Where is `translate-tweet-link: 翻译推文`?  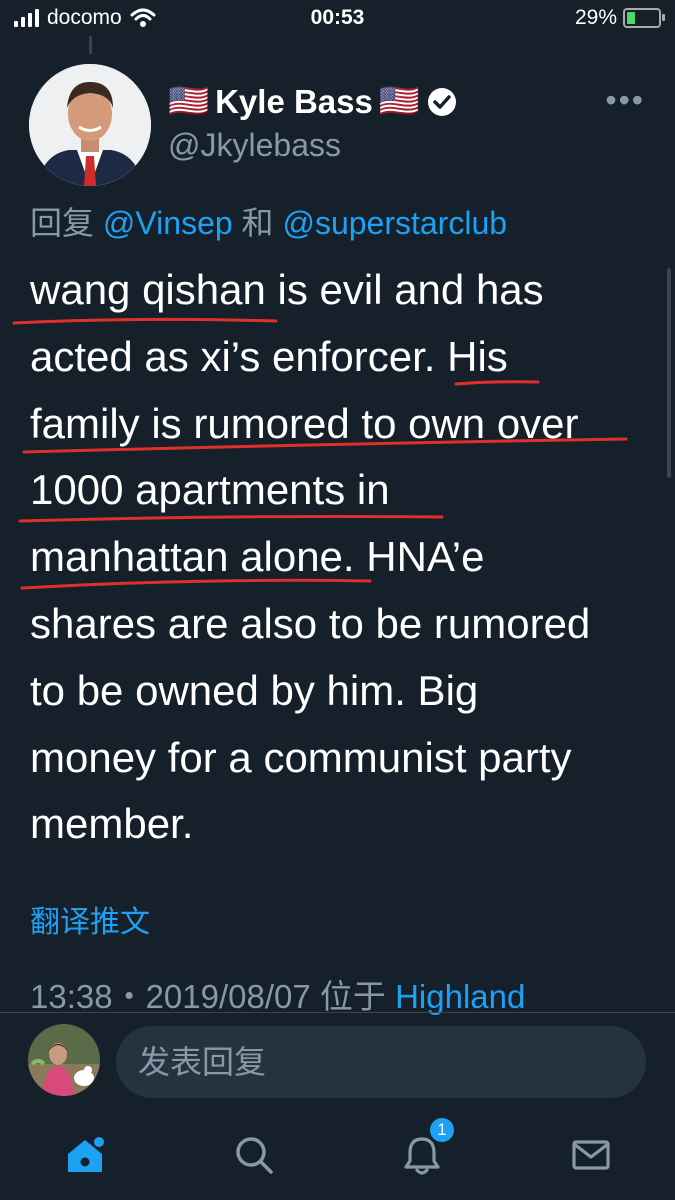 translate-tweet-link: 翻译推文 is located at coordinates (90, 919).